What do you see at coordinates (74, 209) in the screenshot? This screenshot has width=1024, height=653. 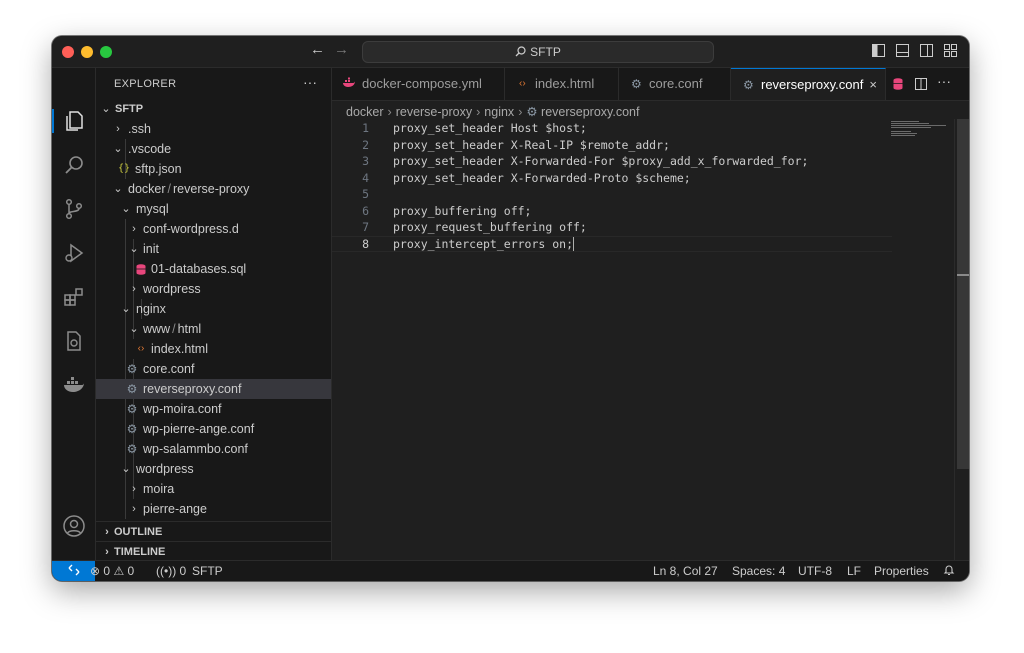 I see `source-control-icon` at bounding box center [74, 209].